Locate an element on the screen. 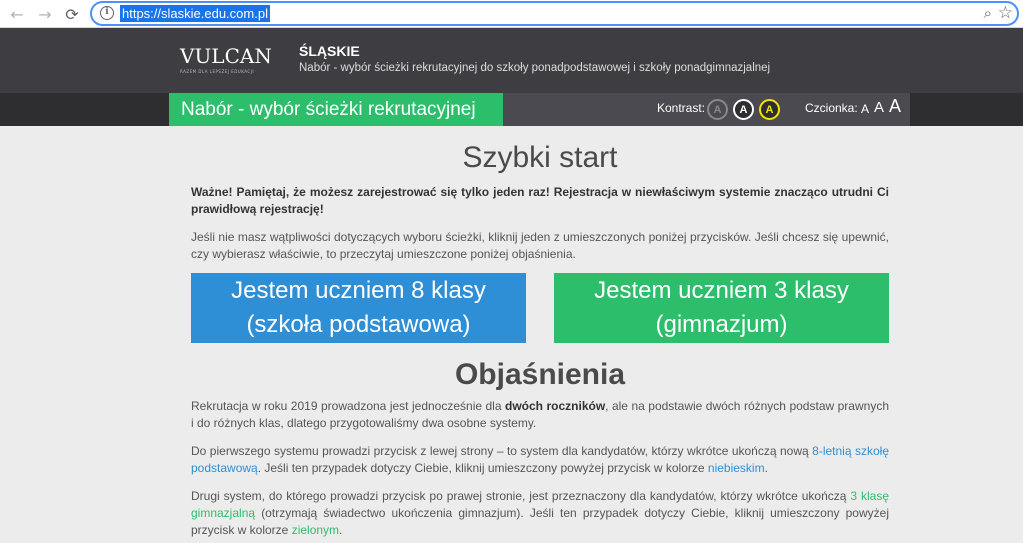 This screenshot has height=543, width=1023. gymnasium-button: Jestem uczniem 3 klasy (gimnazjum) is located at coordinates (721, 308).